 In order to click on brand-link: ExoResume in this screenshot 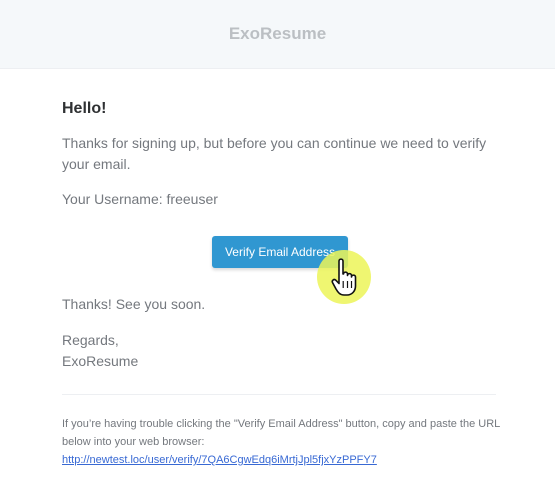, I will do `click(277, 34)`.